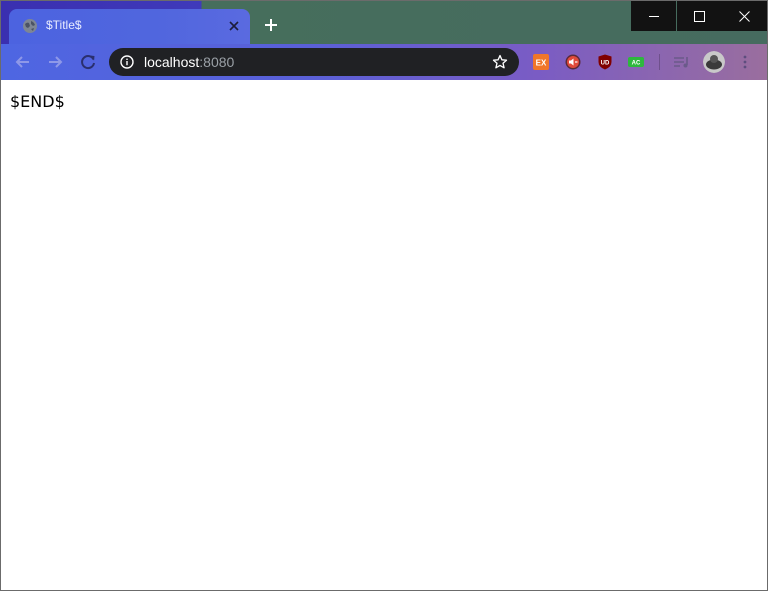 The width and height of the screenshot is (768, 591). What do you see at coordinates (129, 26) in the screenshot?
I see `active-tab: $Title$` at bounding box center [129, 26].